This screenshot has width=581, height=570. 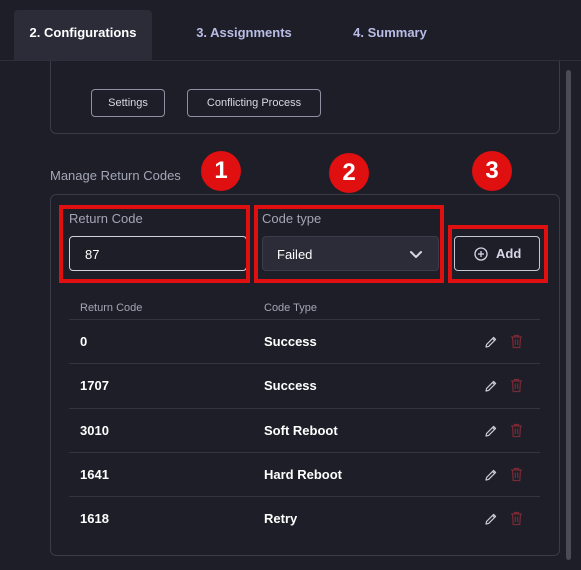 What do you see at coordinates (128, 103) in the screenshot?
I see `settings-button: Settings` at bounding box center [128, 103].